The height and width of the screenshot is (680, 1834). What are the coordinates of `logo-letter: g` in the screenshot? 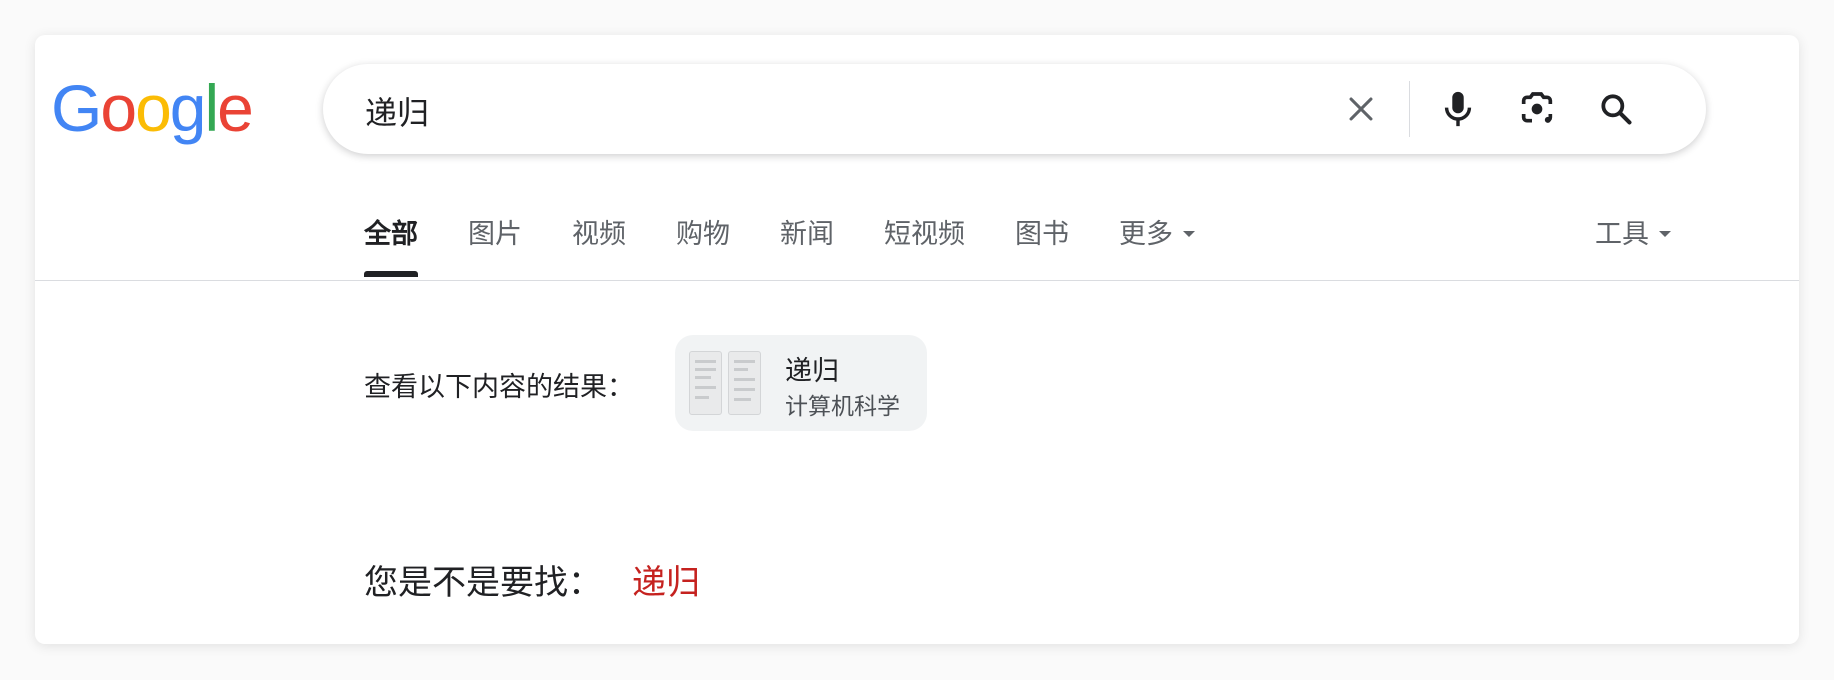 It's located at (188, 108).